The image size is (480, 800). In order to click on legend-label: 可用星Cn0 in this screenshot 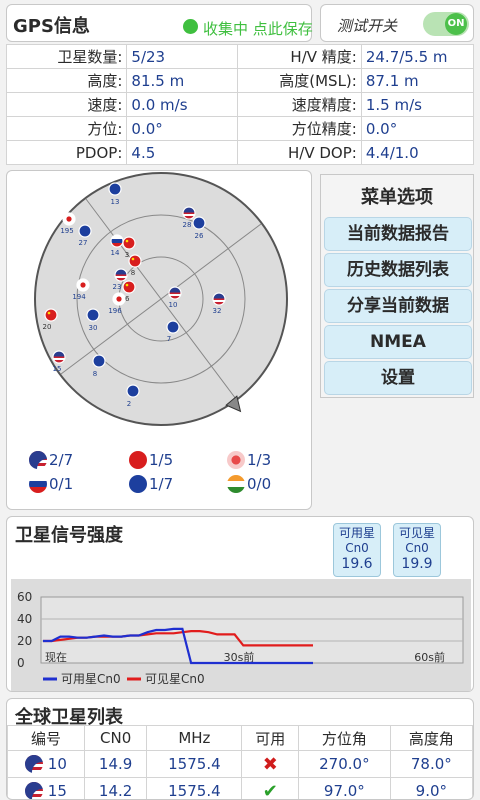, I will do `click(91, 679)`.